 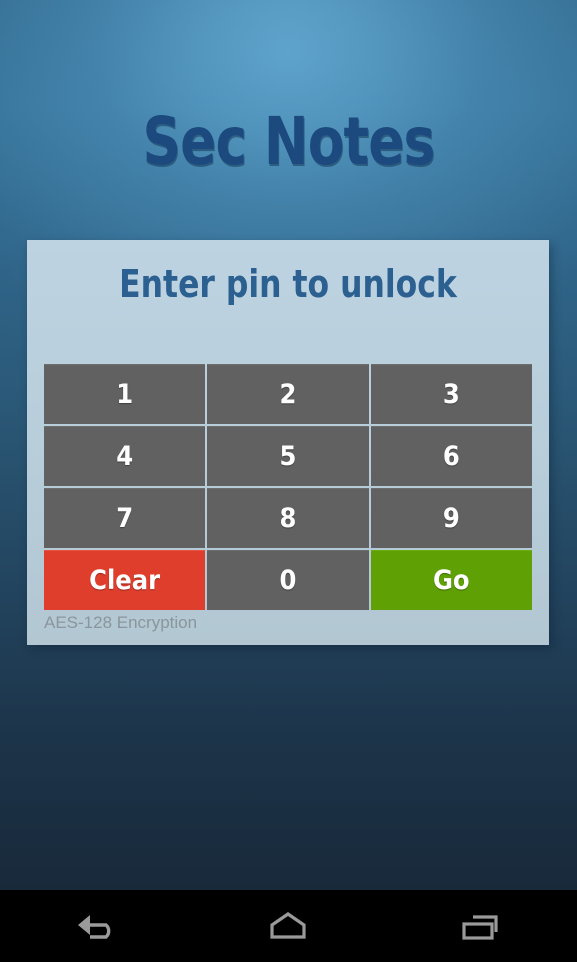 What do you see at coordinates (125, 456) in the screenshot?
I see `key-4: 4` at bounding box center [125, 456].